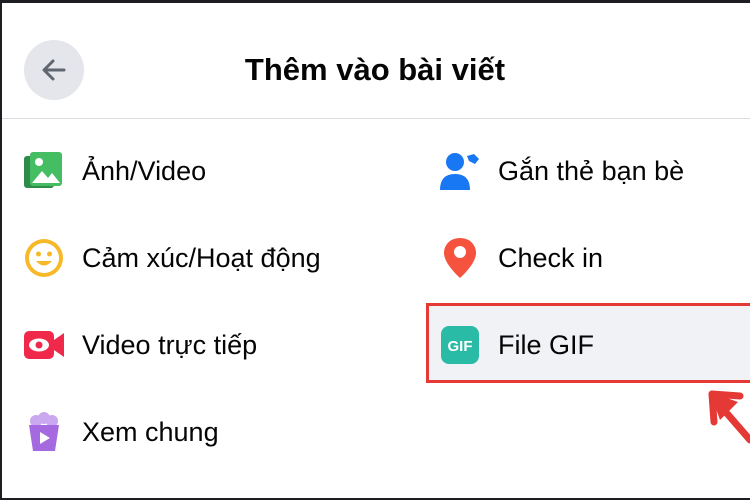  What do you see at coordinates (144, 170) in the screenshot?
I see `option-label: Ảnh/Video` at bounding box center [144, 170].